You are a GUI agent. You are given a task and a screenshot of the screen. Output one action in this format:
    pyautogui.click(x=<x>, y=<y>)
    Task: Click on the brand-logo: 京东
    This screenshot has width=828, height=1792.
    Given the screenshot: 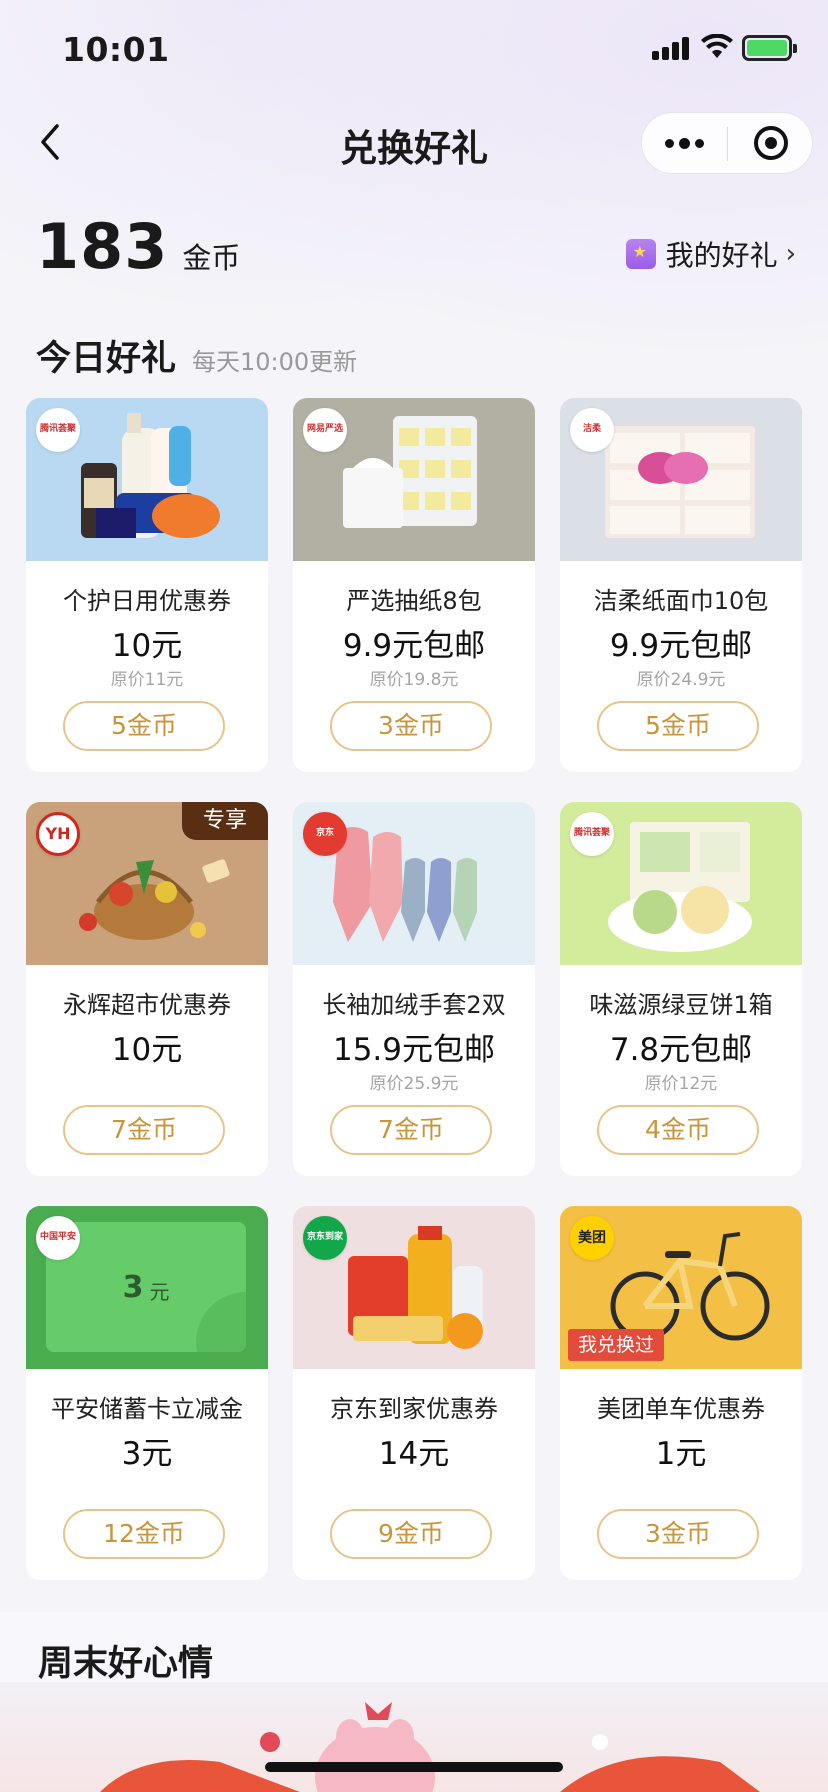 What is the action you would take?
    pyautogui.click(x=325, y=834)
    